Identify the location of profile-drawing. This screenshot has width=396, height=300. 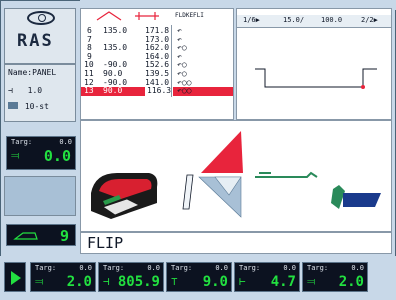
(316, 78).